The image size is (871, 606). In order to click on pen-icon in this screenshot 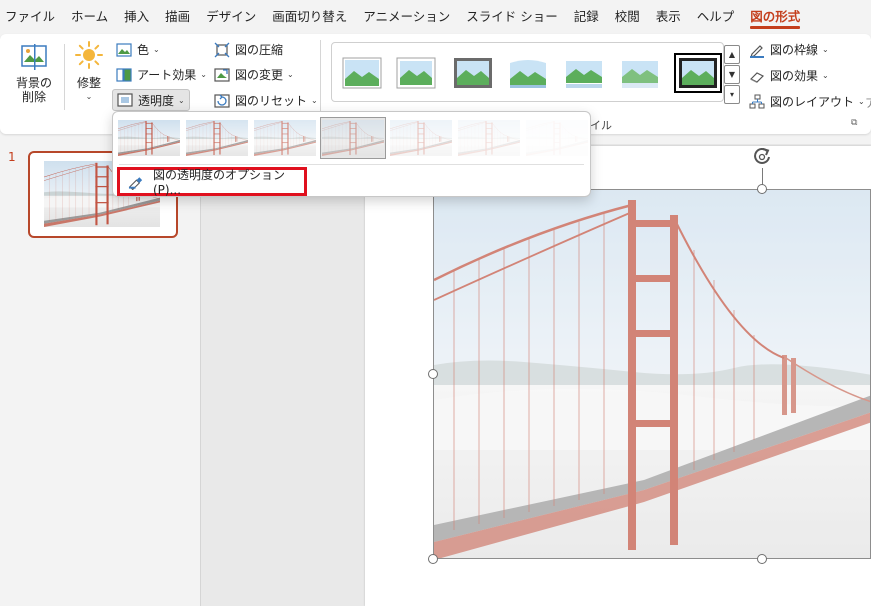, I will do `click(757, 51)`.